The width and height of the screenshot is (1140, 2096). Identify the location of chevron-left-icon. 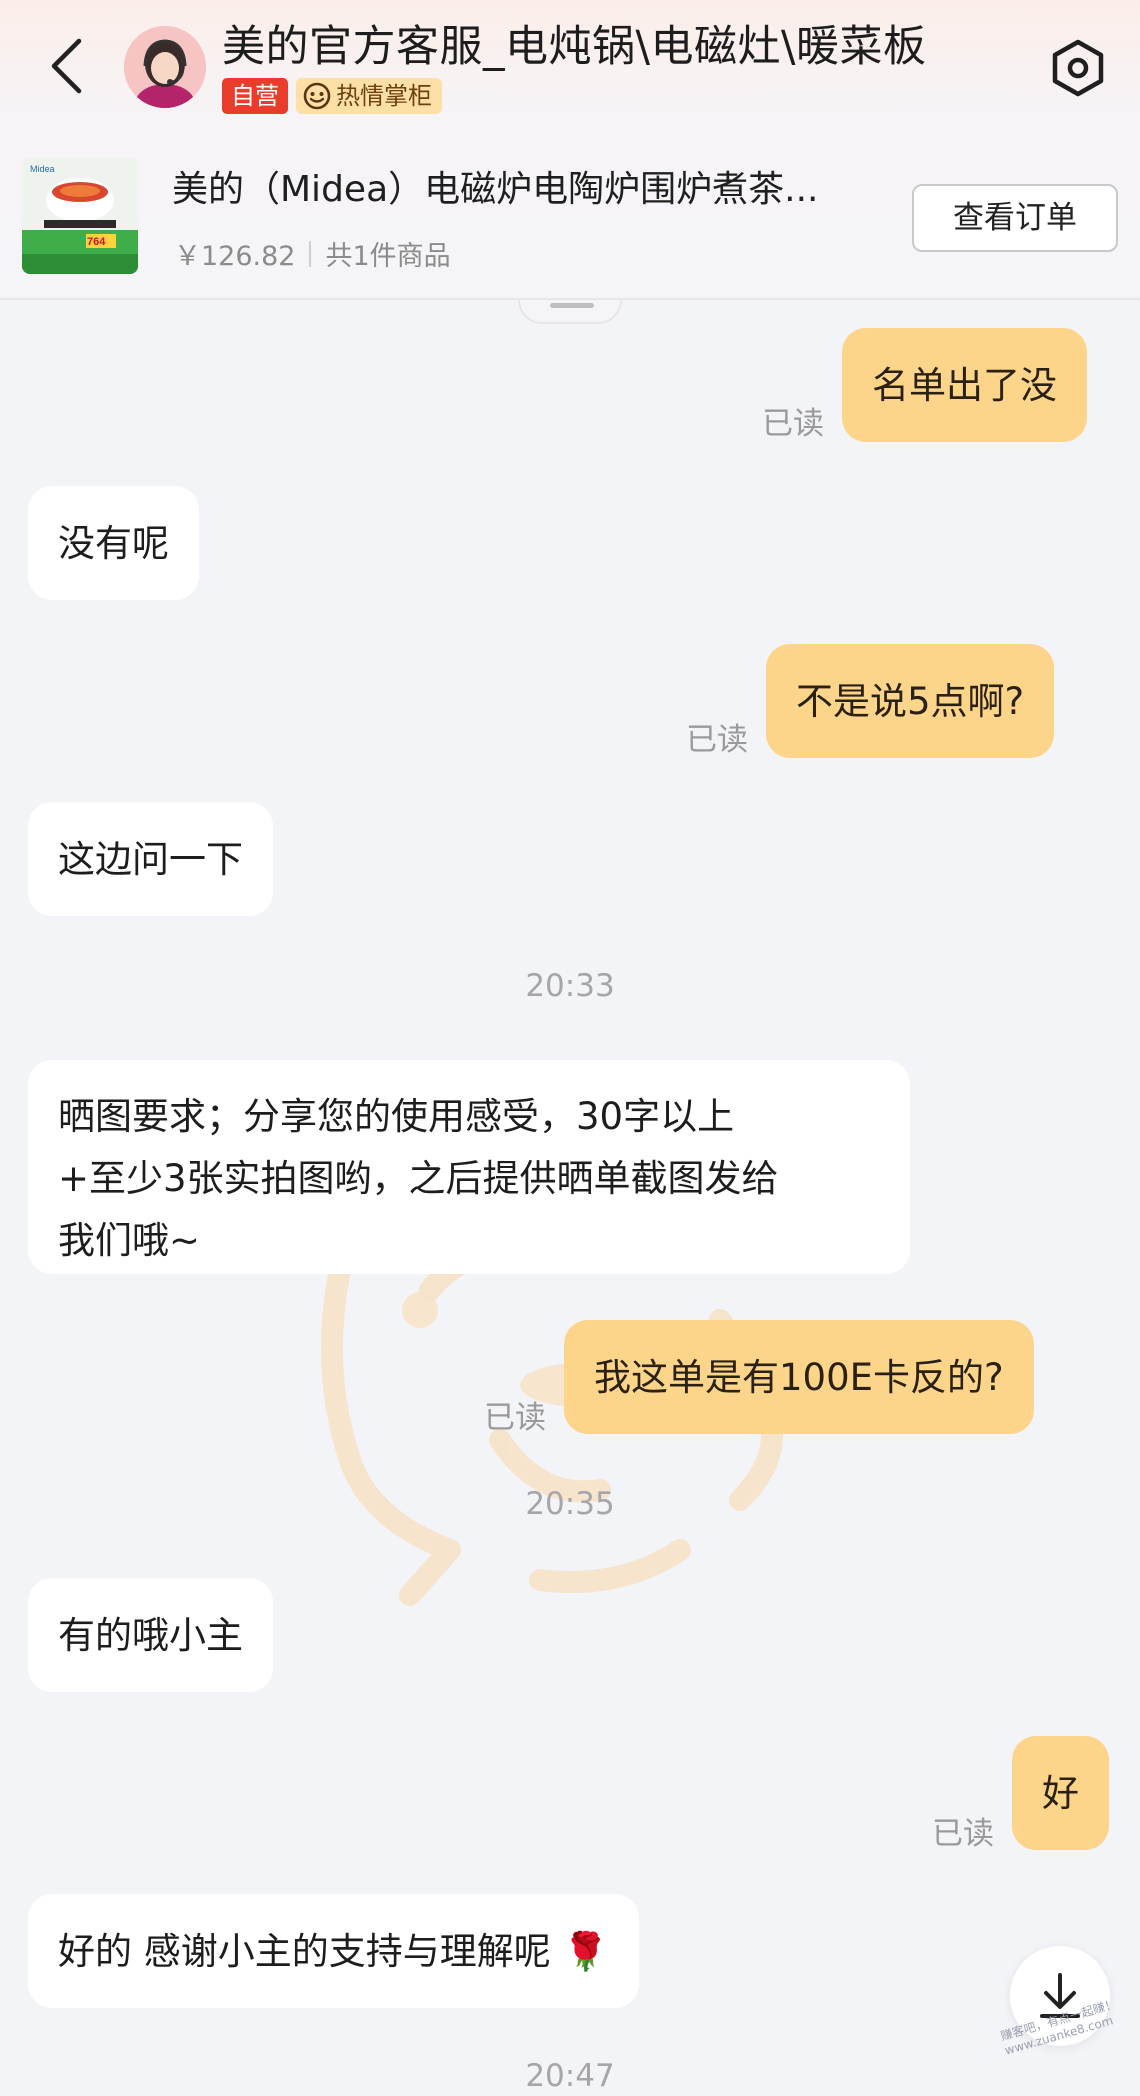
(66, 66).